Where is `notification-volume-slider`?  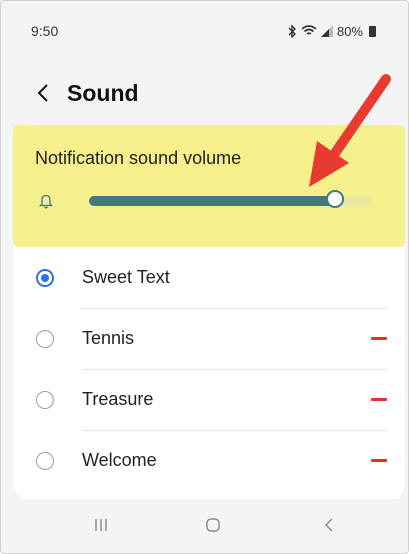 notification-volume-slider is located at coordinates (230, 199).